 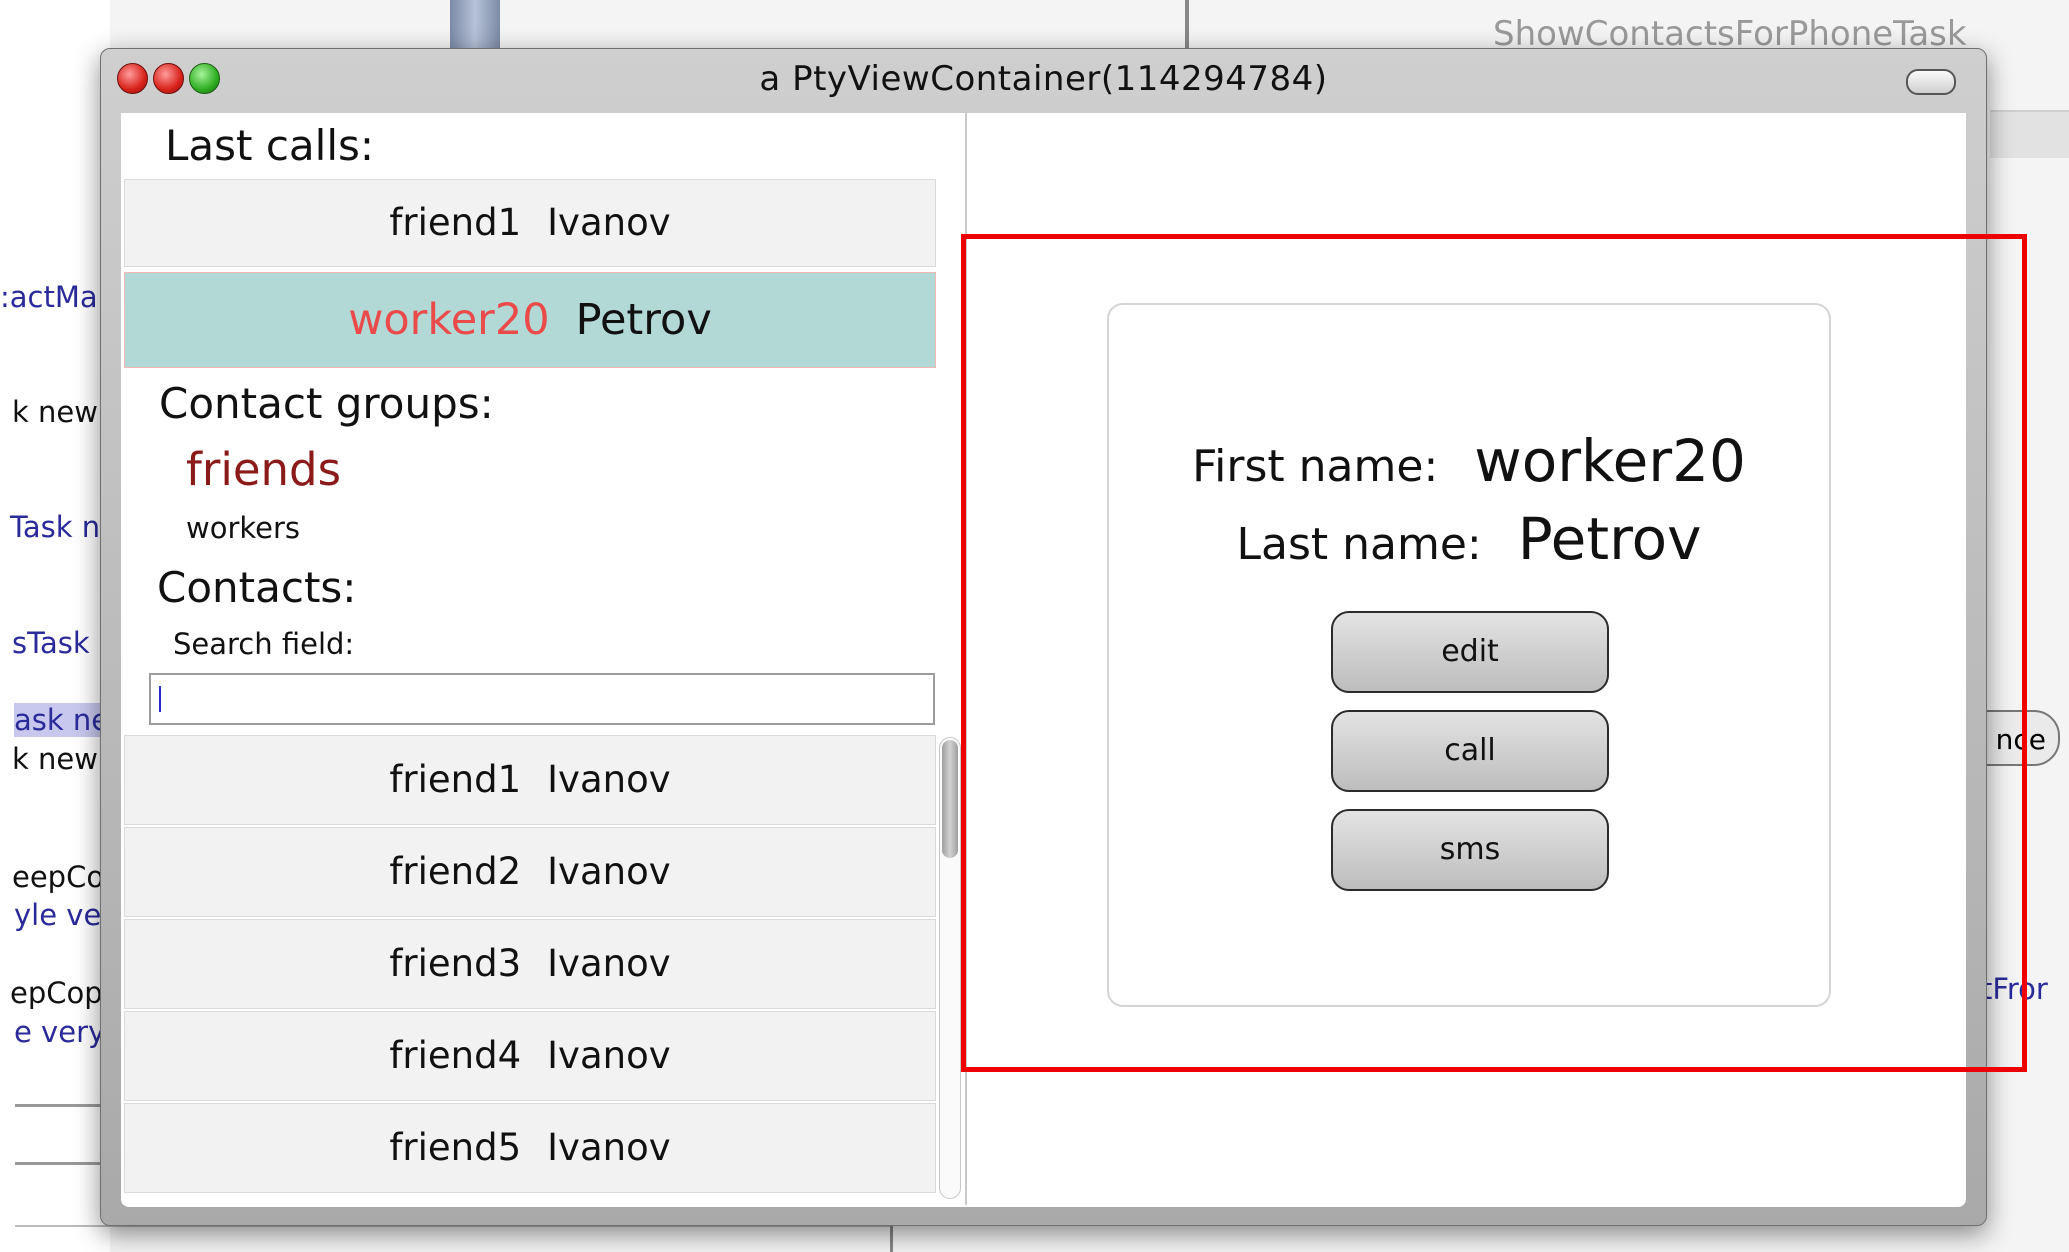 What do you see at coordinates (1315, 466) in the screenshot?
I see `first-name-label: First name:` at bounding box center [1315, 466].